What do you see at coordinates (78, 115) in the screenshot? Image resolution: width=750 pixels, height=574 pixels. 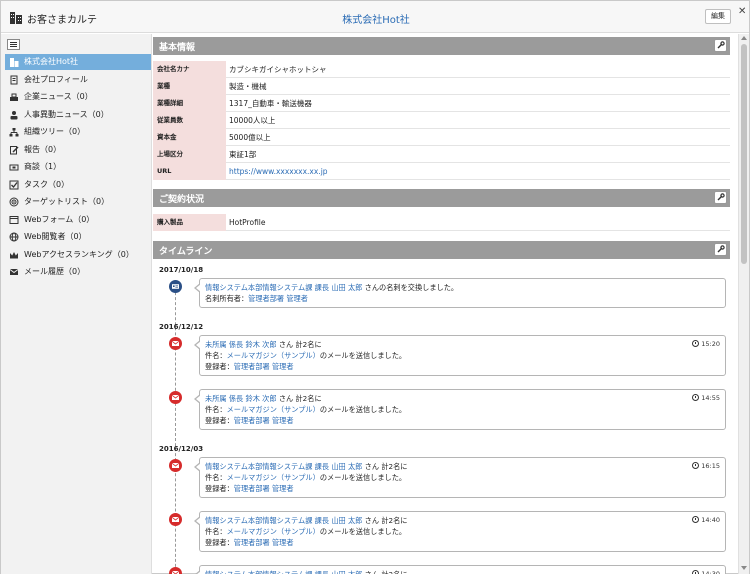 I see `sidebar-item-3: 人事異動ニュース（0）` at bounding box center [78, 115].